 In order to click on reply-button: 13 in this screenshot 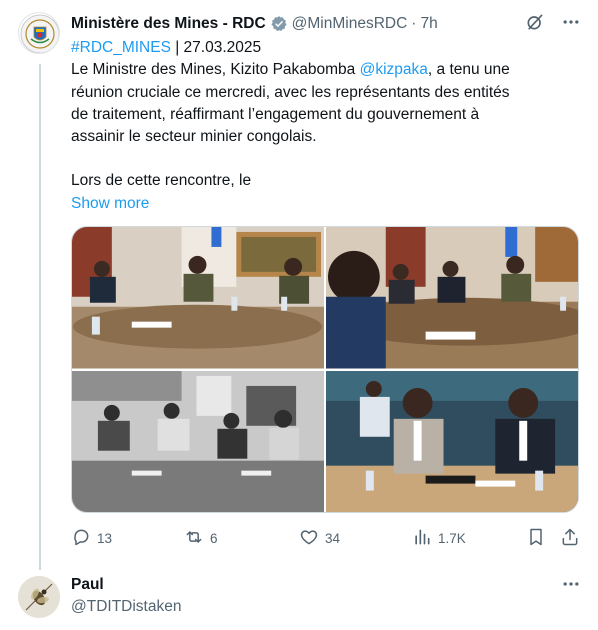, I will do `click(91, 538)`.